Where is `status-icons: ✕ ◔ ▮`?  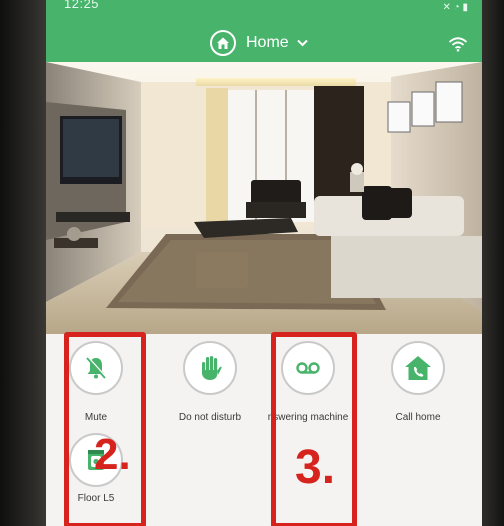
status-icons: ✕ ◔ ▮ is located at coordinates (455, 7).